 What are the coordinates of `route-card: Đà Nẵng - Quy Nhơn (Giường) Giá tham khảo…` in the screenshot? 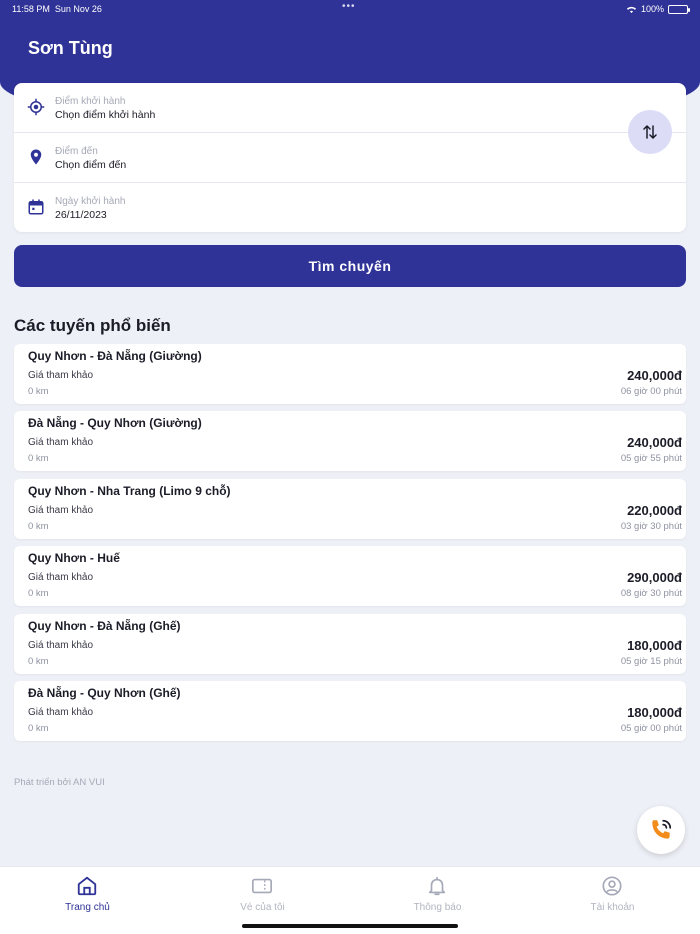 It's located at (350, 441).